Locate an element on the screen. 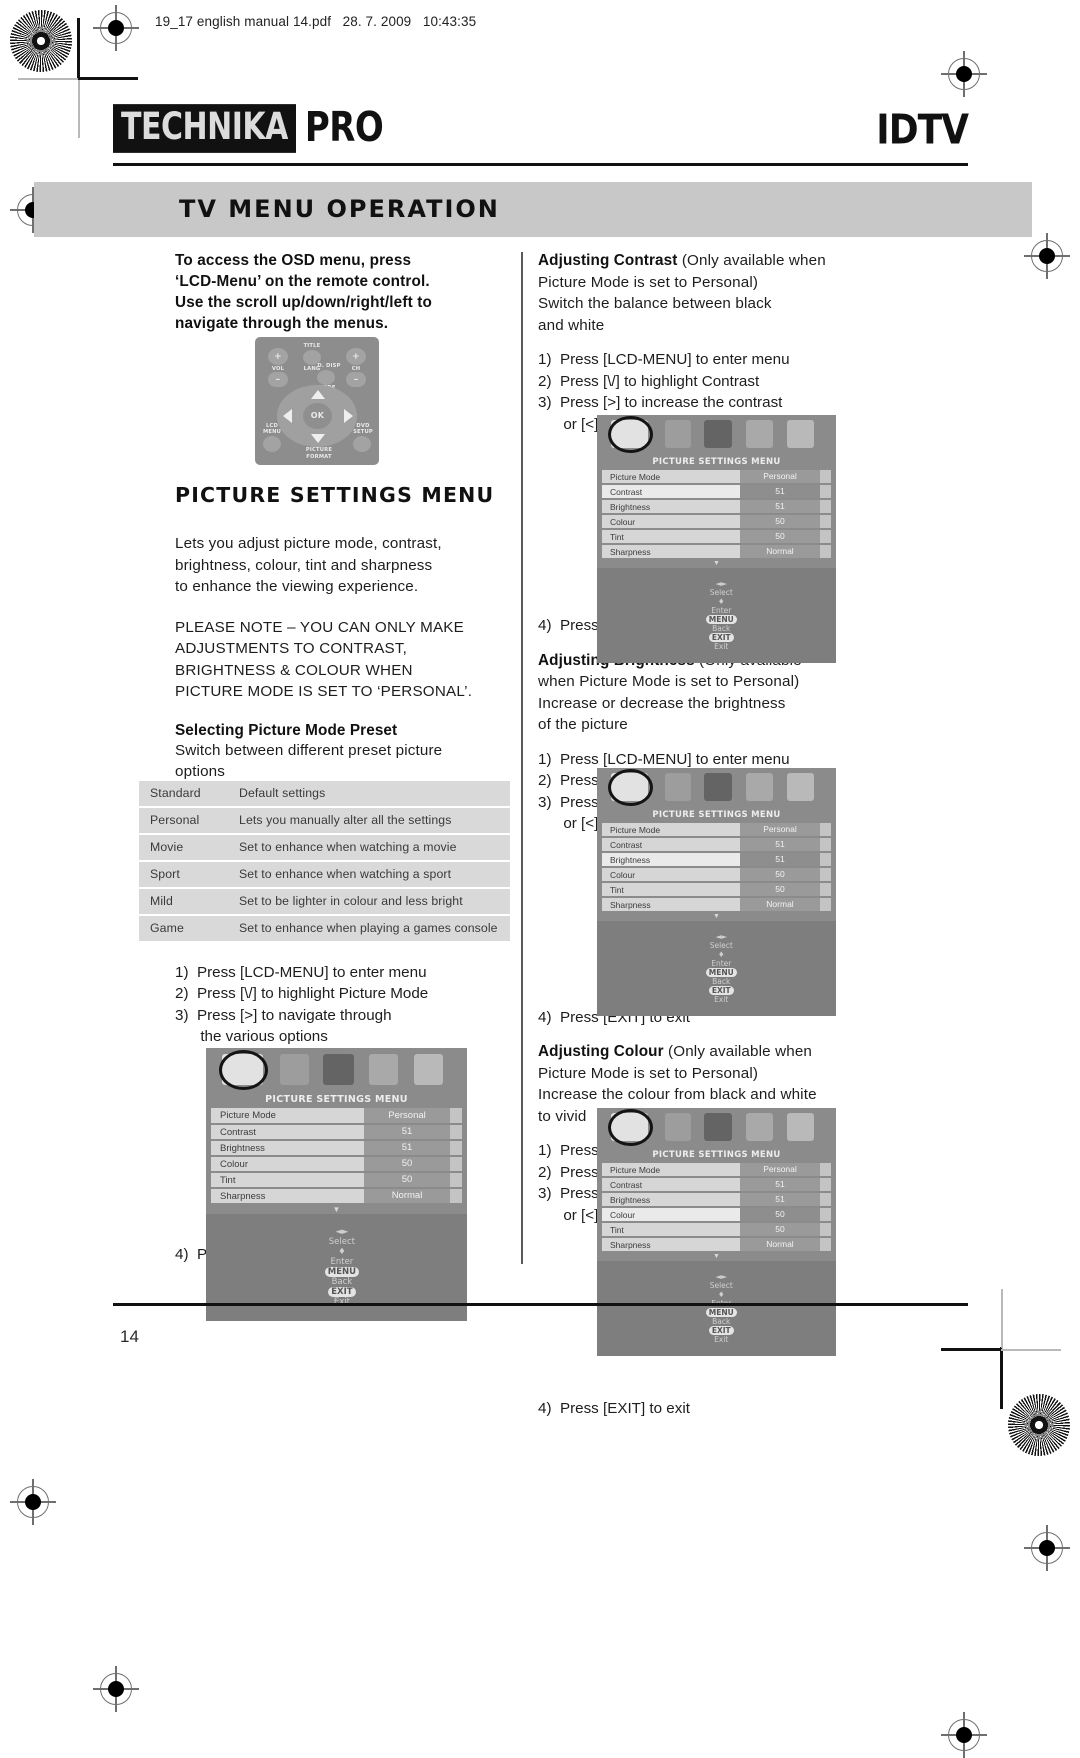 The height and width of the screenshot is (1758, 1080). section-title-bar: TV MENU OPERATION is located at coordinates (533, 209).